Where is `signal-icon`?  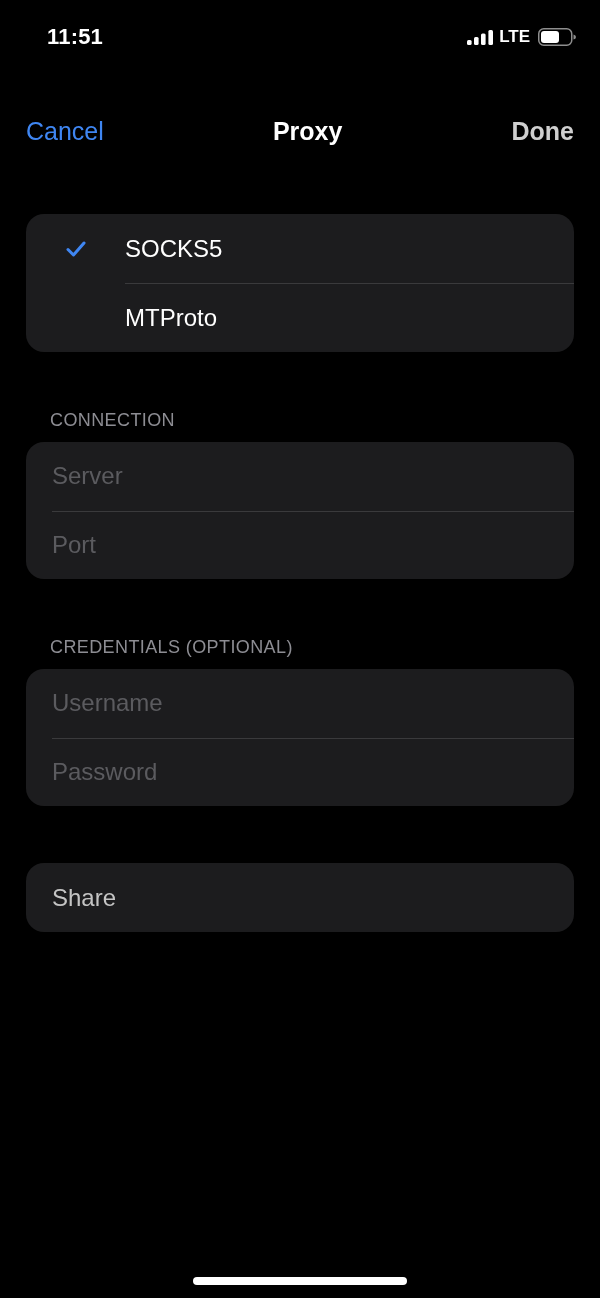
signal-icon is located at coordinates (480, 37).